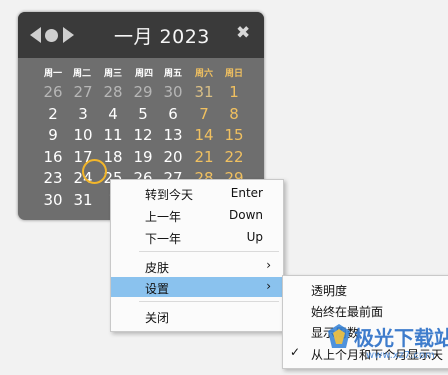  I want to click on submenu-item-label: 透明度, so click(329, 291).